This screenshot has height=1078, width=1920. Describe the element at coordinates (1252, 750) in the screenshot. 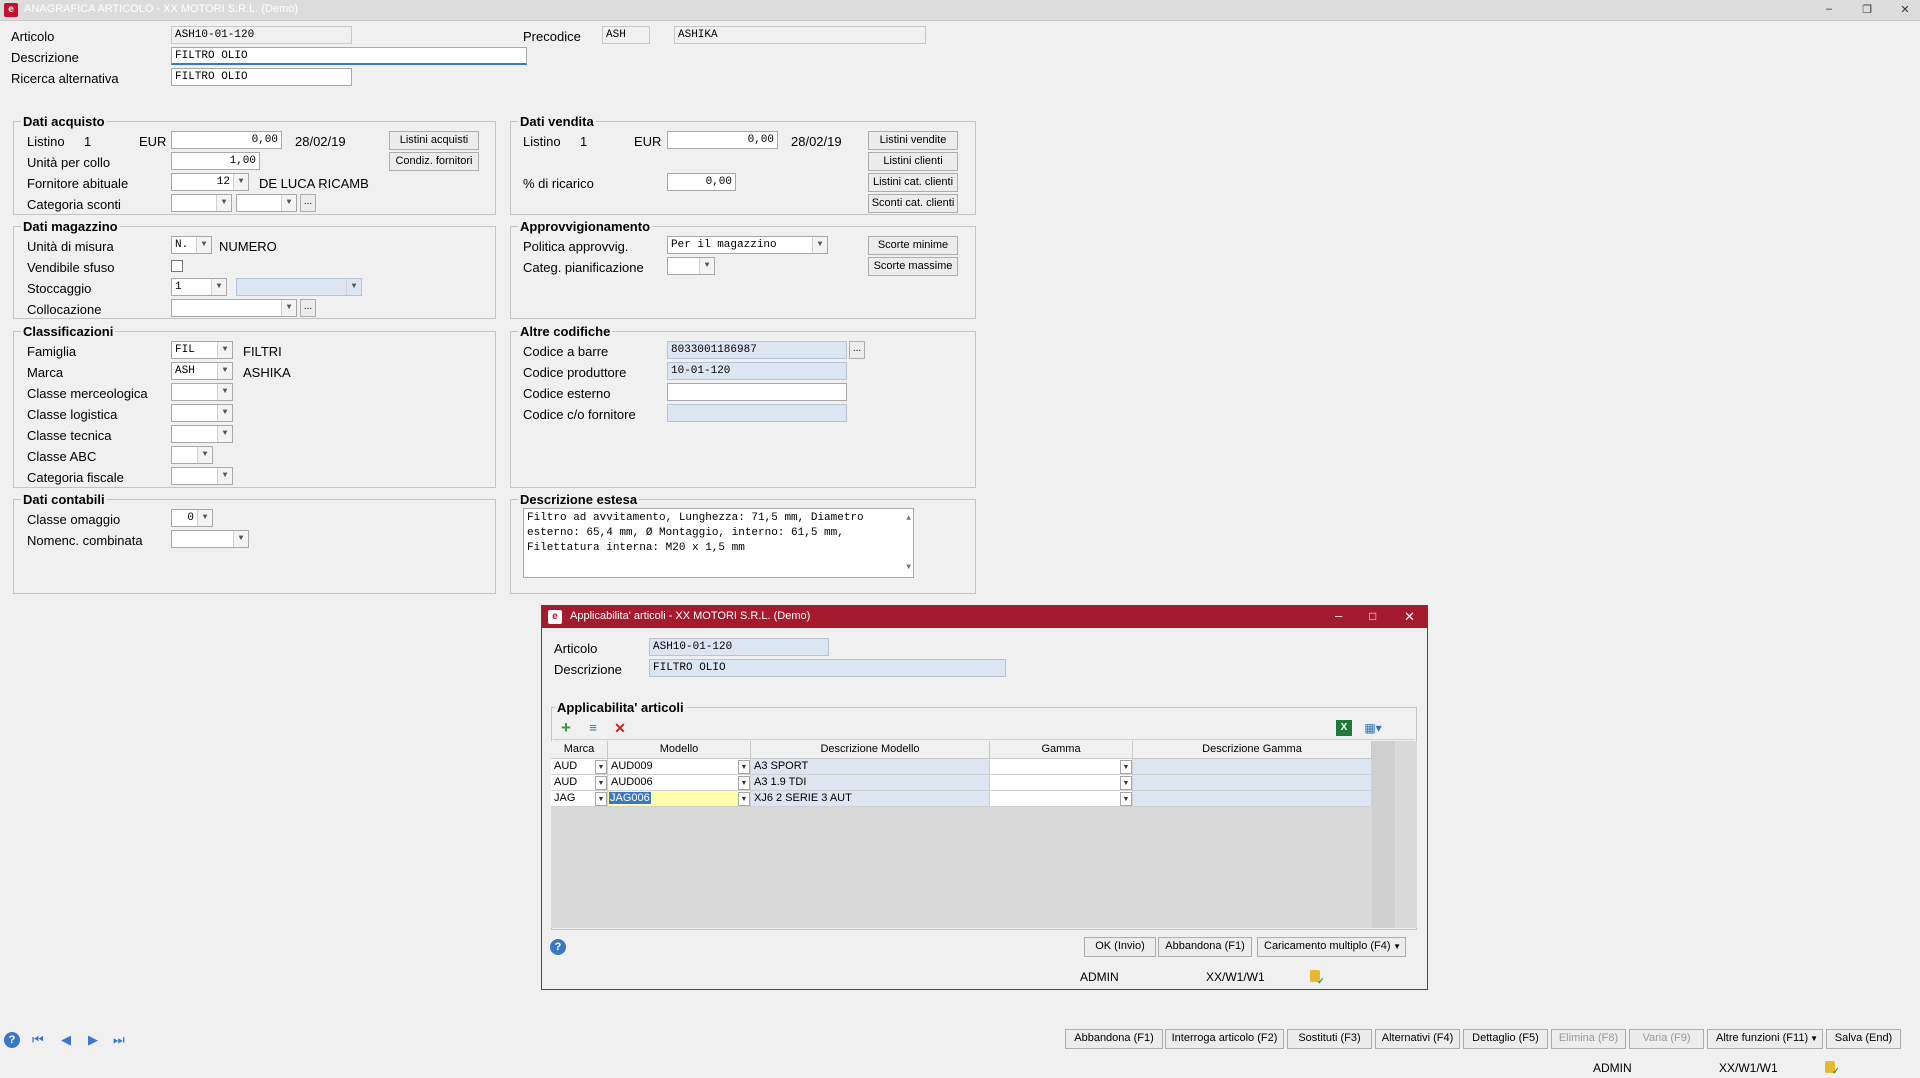

I see `column-header-descrizione-gamma: Descrizione Gamma` at that location.